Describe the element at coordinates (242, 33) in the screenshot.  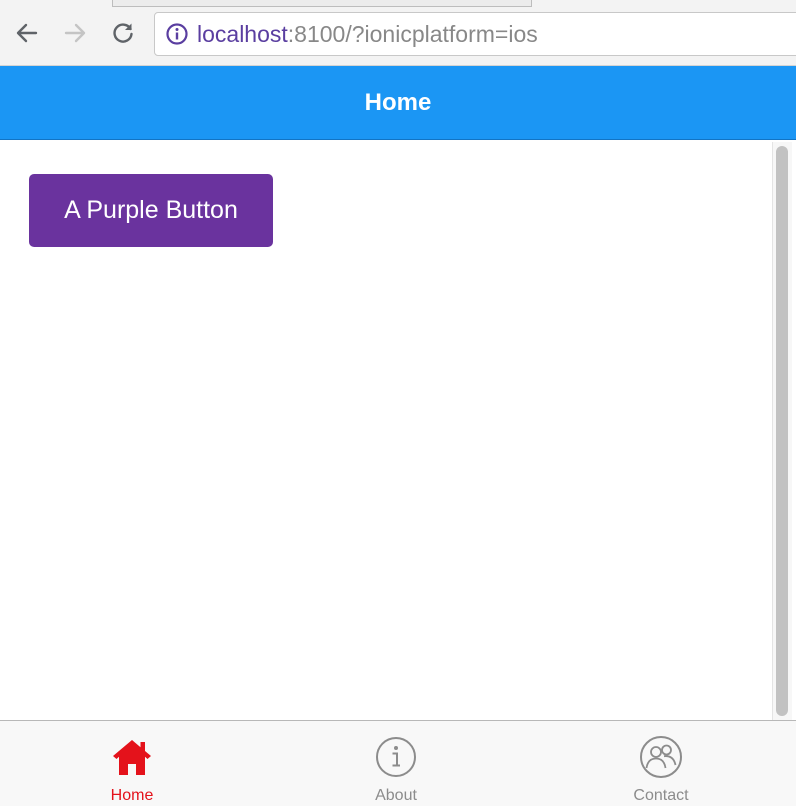
I see `url-host: localhost` at that location.